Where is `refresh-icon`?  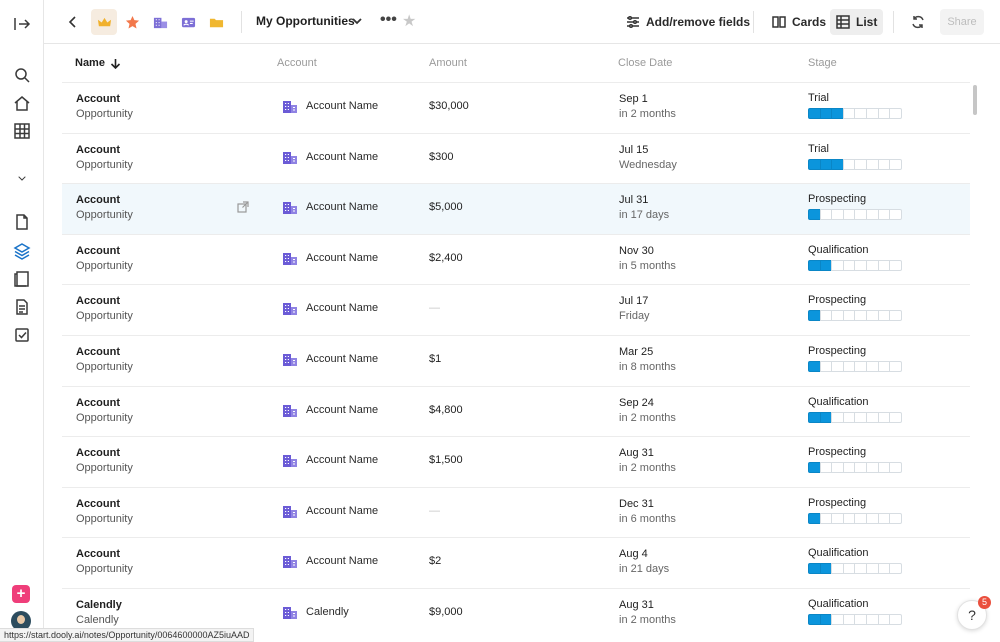 refresh-icon is located at coordinates (918, 22).